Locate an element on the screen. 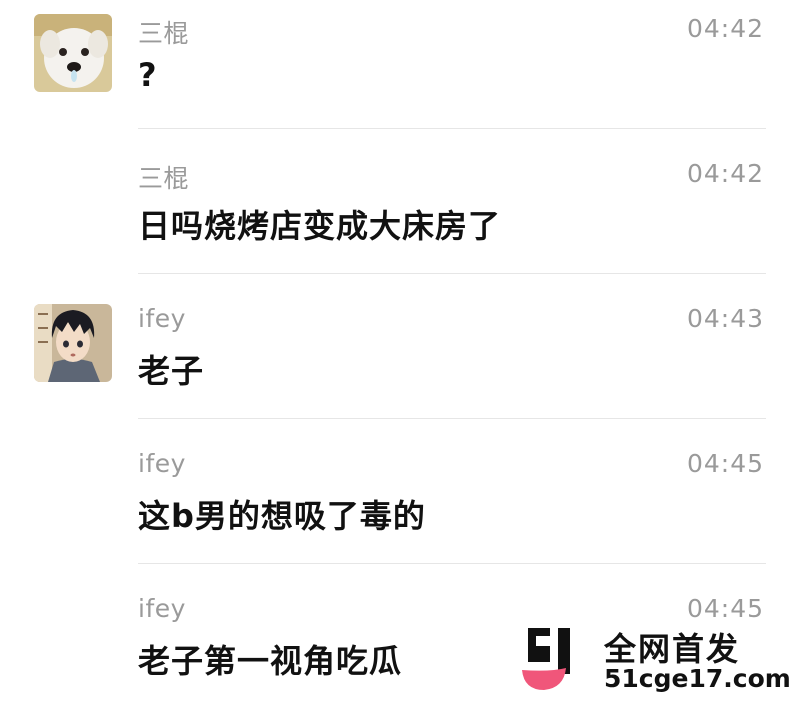 This screenshot has width=800, height=725. watermark: 全网首发 51cge17.com is located at coordinates (655, 660).